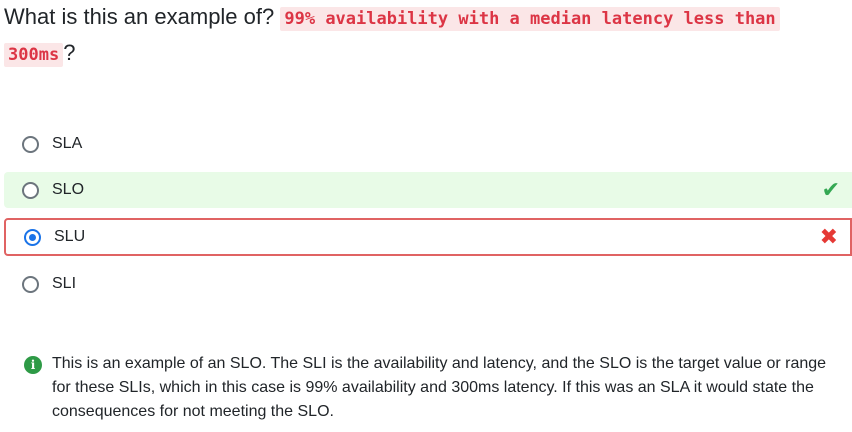 Image resolution: width=852 pixels, height=432 pixels. What do you see at coordinates (70, 236) in the screenshot?
I see `option-label: SLU` at bounding box center [70, 236].